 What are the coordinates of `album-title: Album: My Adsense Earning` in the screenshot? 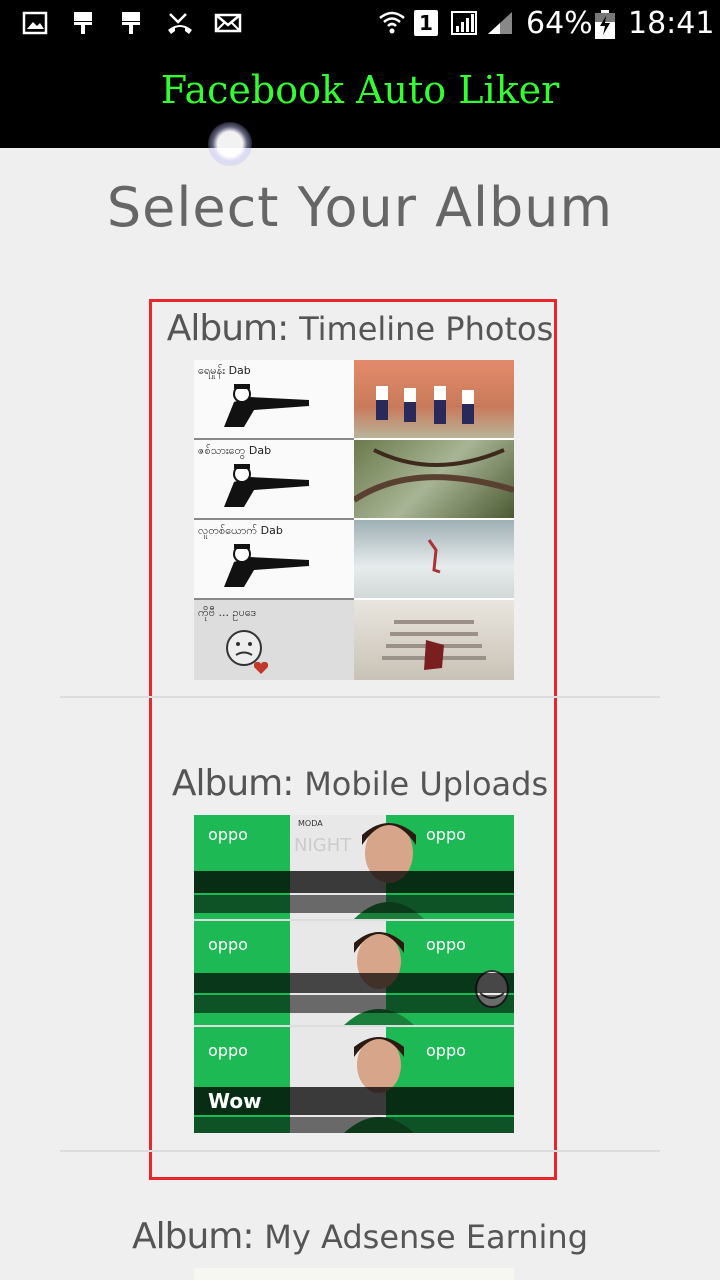 It's located at (360, 1236).